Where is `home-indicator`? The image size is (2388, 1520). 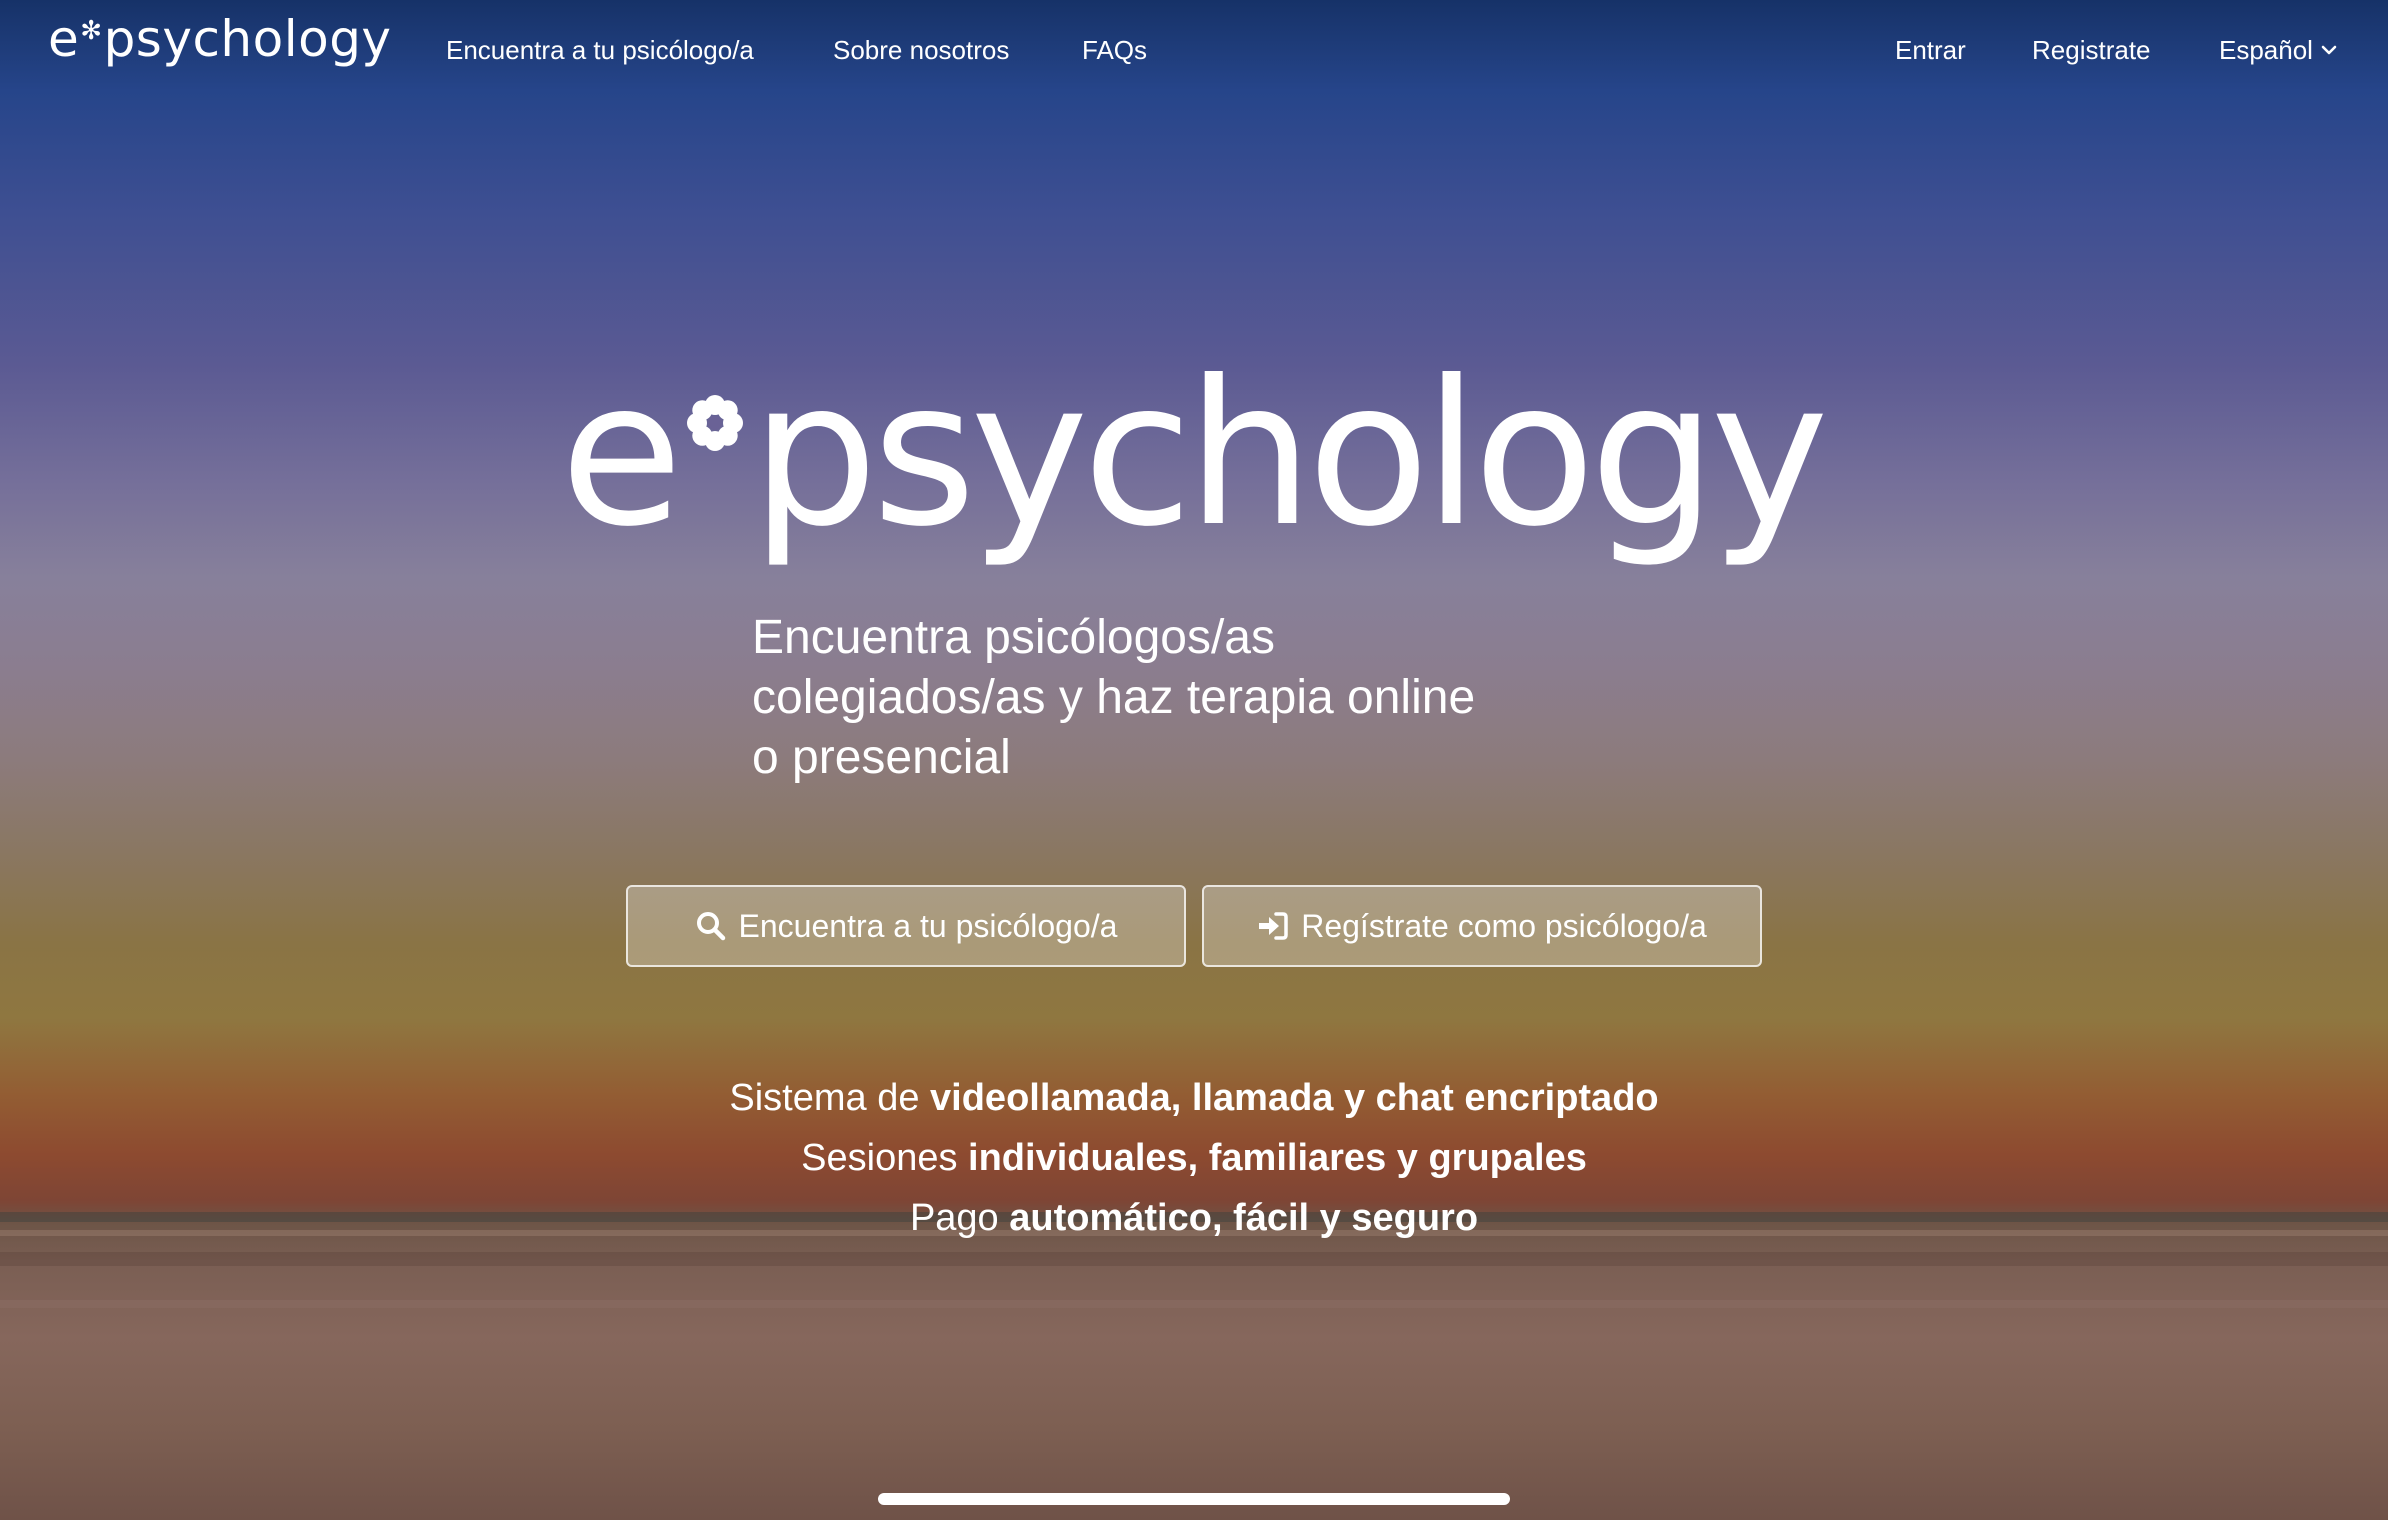 home-indicator is located at coordinates (1194, 1499).